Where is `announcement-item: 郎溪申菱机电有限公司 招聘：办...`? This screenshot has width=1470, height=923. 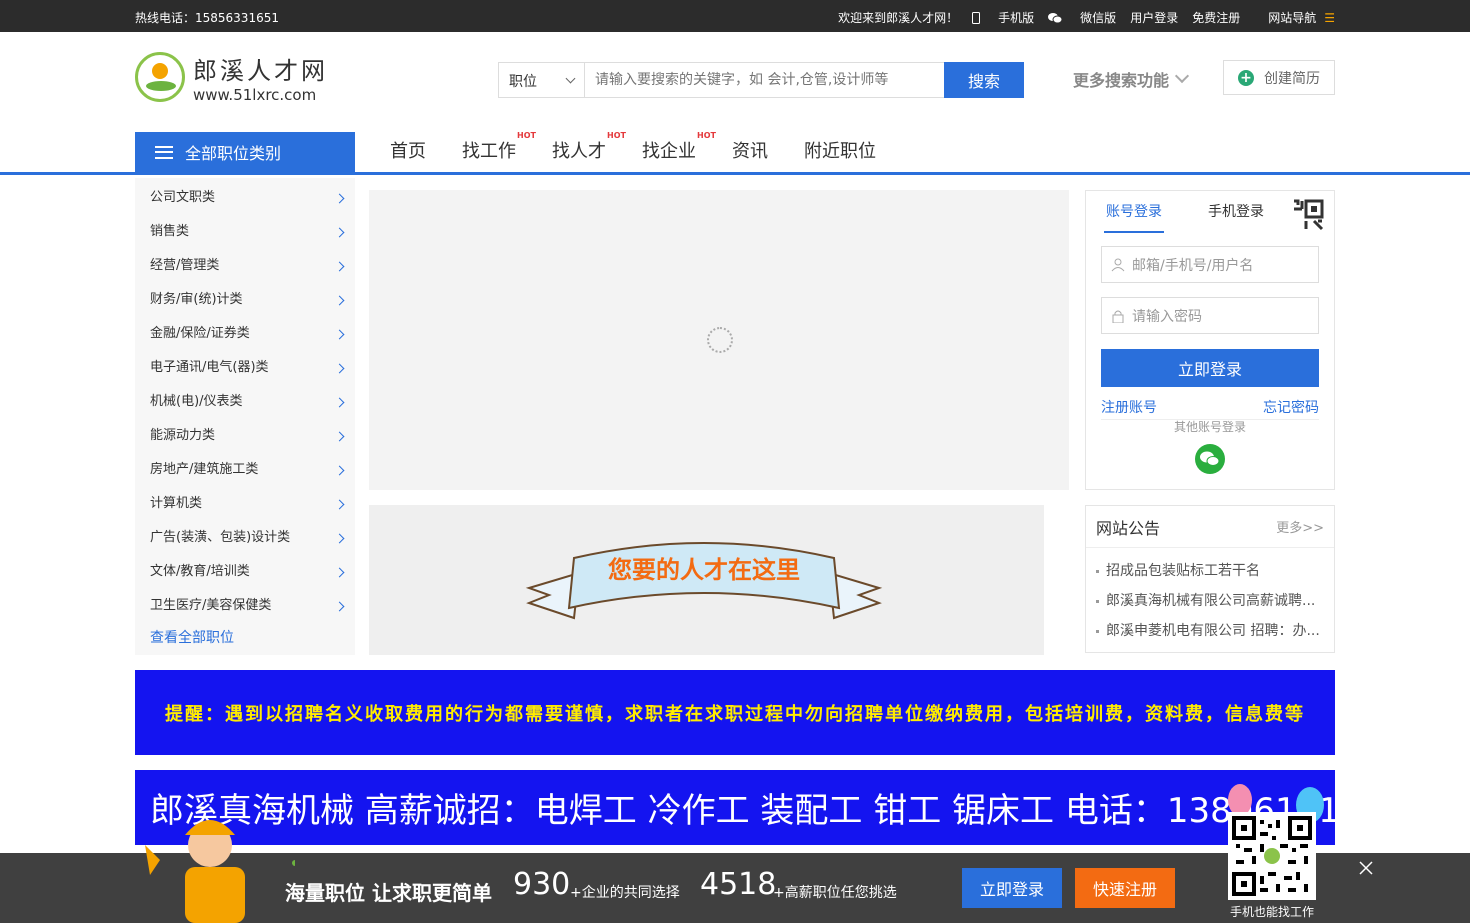
announcement-item: 郎溪申菱机电有限公司 招聘：办... is located at coordinates (1210, 631).